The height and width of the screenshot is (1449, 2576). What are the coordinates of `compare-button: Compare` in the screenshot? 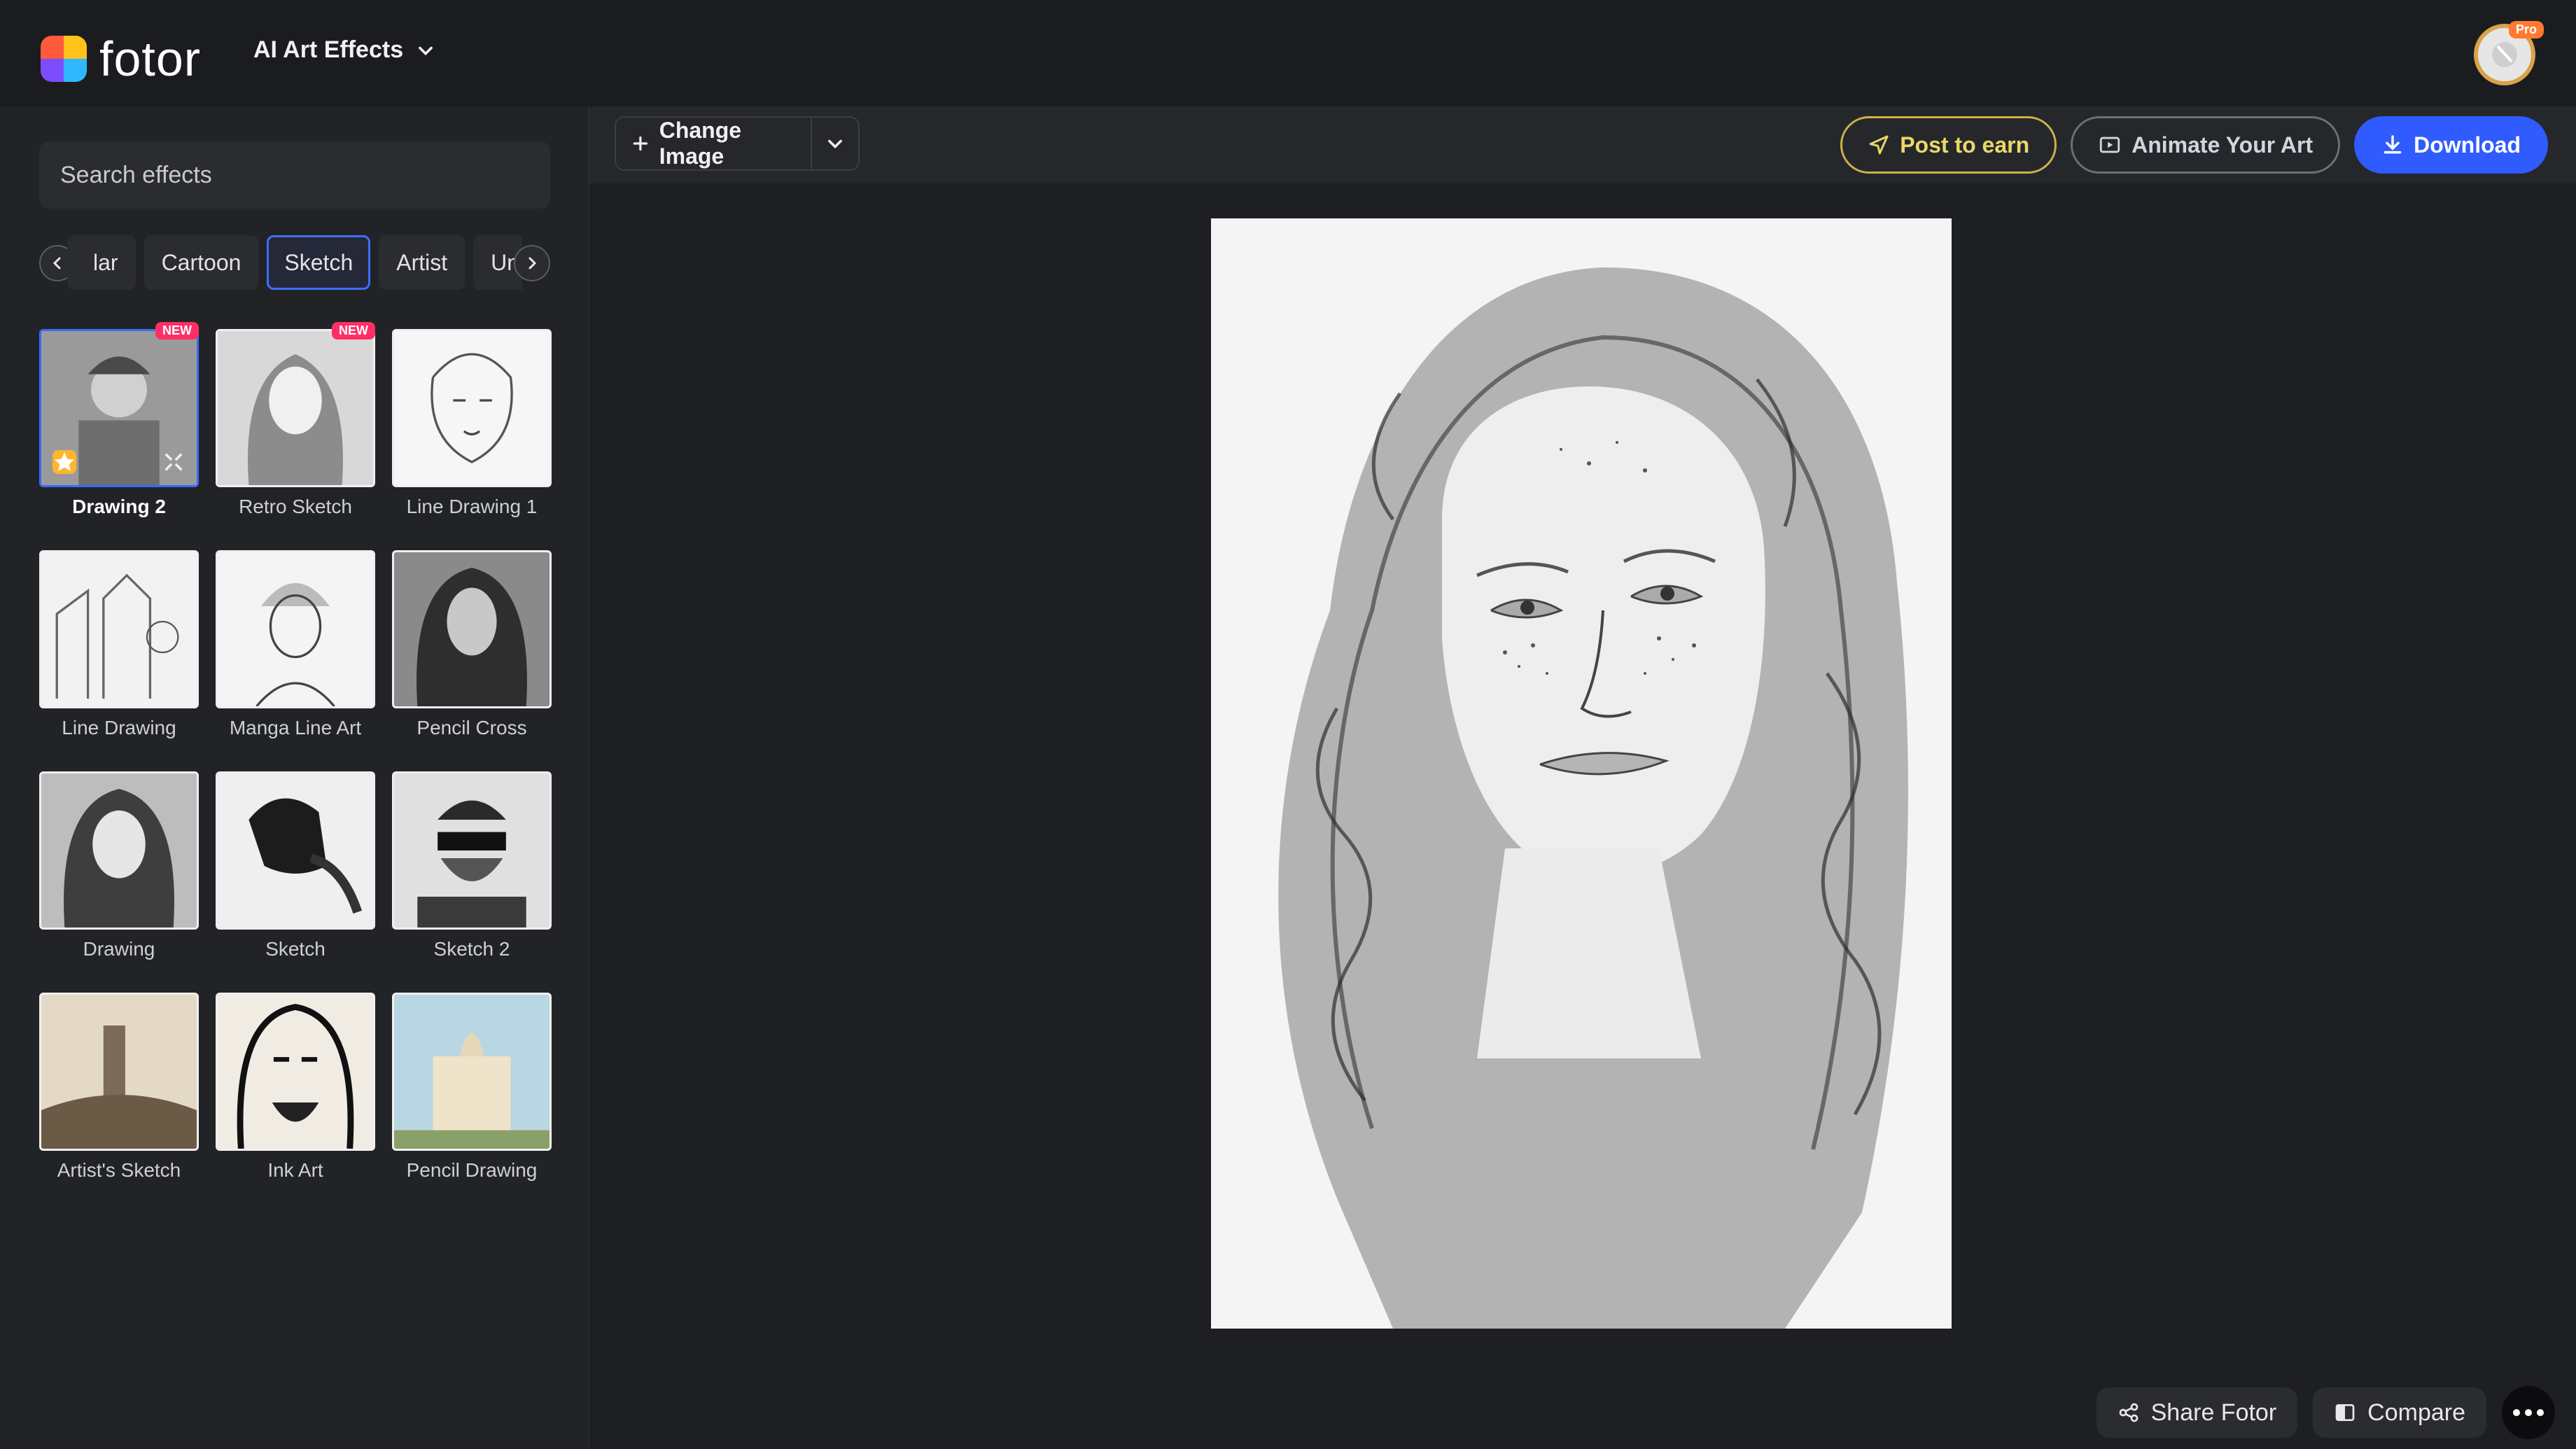 It's located at (2399, 1412).